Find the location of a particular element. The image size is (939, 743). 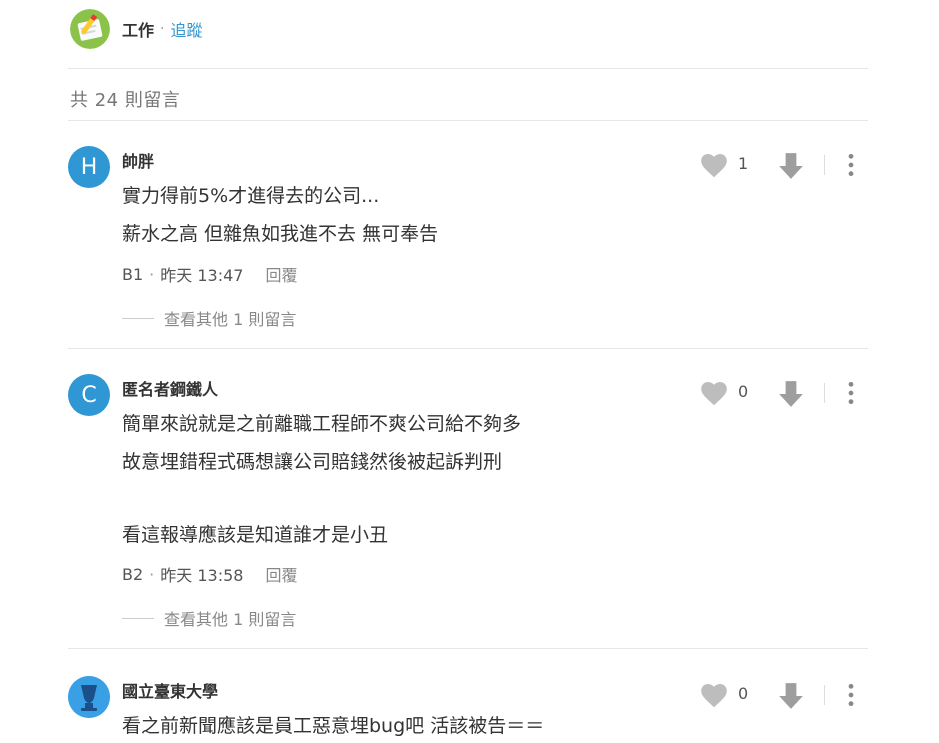

author-name: 國立臺東大學 is located at coordinates (170, 690).